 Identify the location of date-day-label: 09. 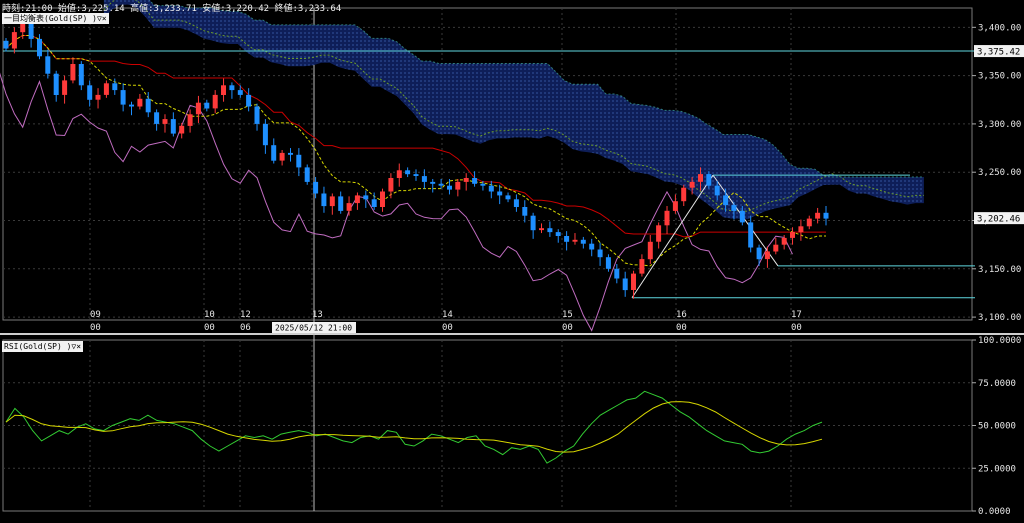
(95, 315).